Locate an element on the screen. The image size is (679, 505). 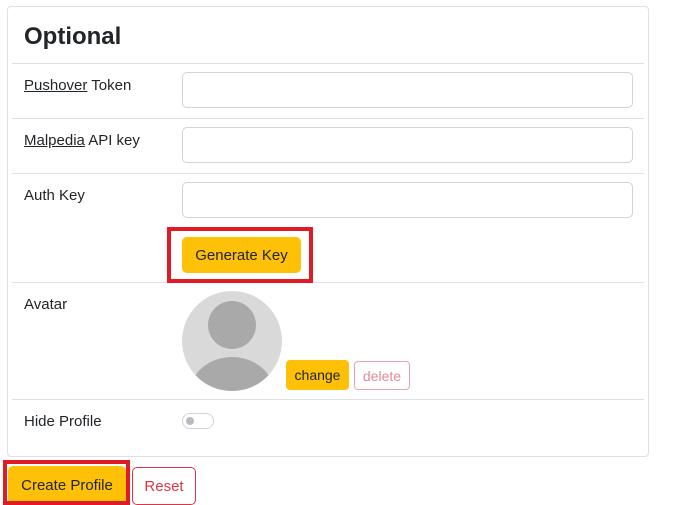
malpedia-api-key-input is located at coordinates (407, 145).